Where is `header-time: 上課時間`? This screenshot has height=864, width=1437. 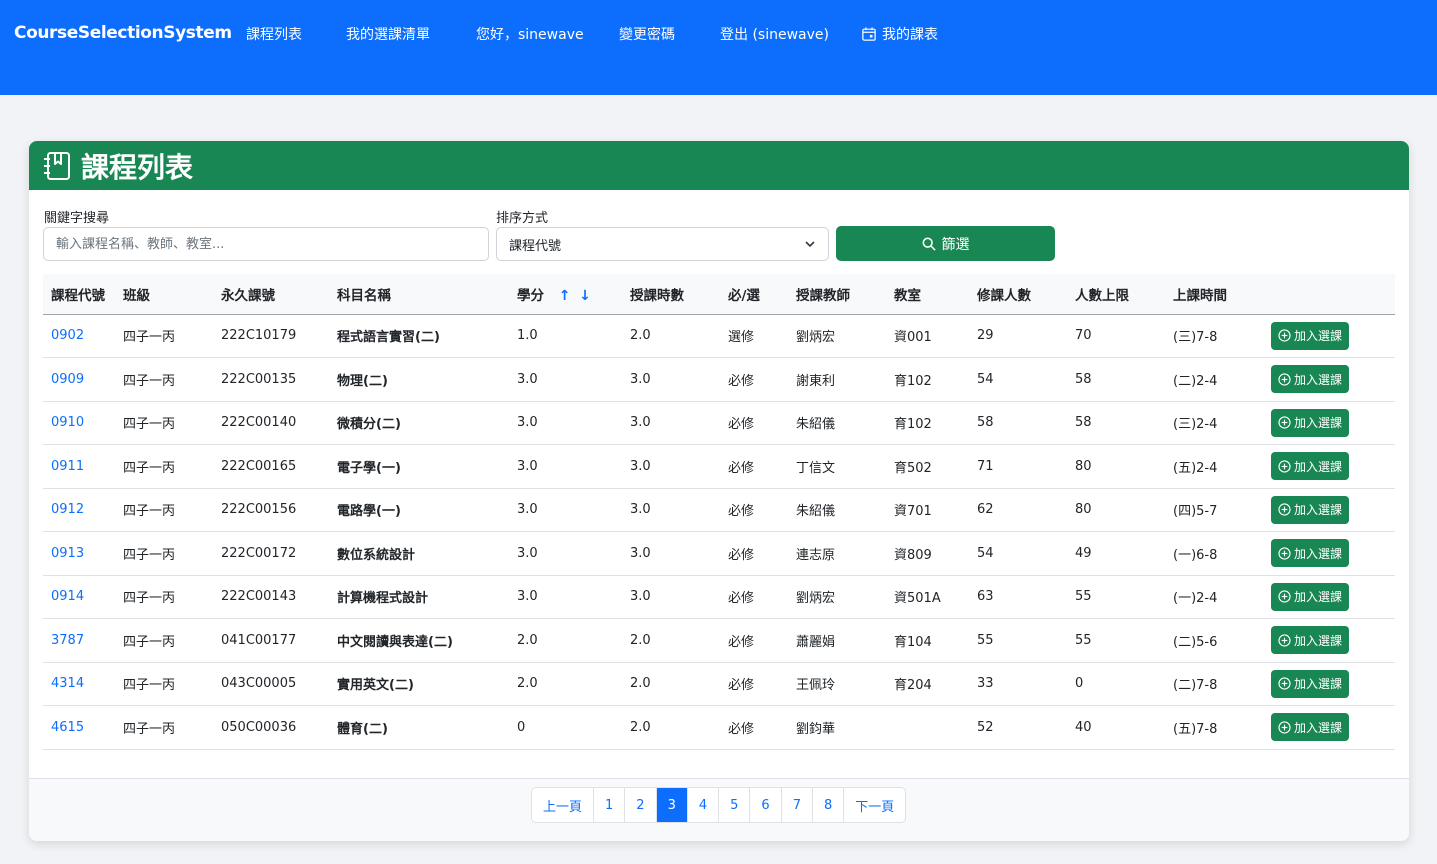
header-time: 上課時間 is located at coordinates (1214, 294).